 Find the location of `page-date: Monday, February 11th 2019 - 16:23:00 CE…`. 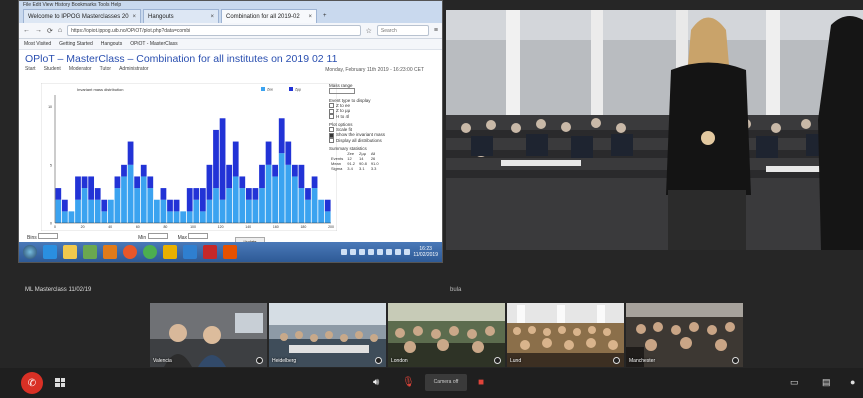

page-date: Monday, February 11th 2019 - 16:23:00 CE… is located at coordinates (374, 70).